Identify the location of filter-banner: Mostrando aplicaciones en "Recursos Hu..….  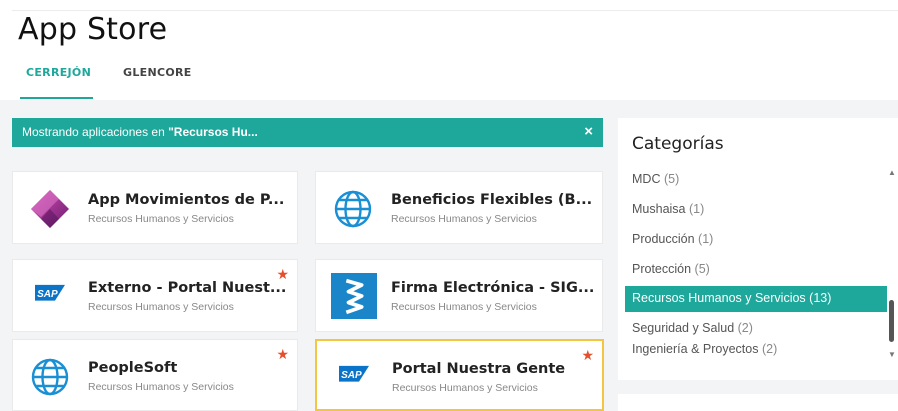
(307, 132).